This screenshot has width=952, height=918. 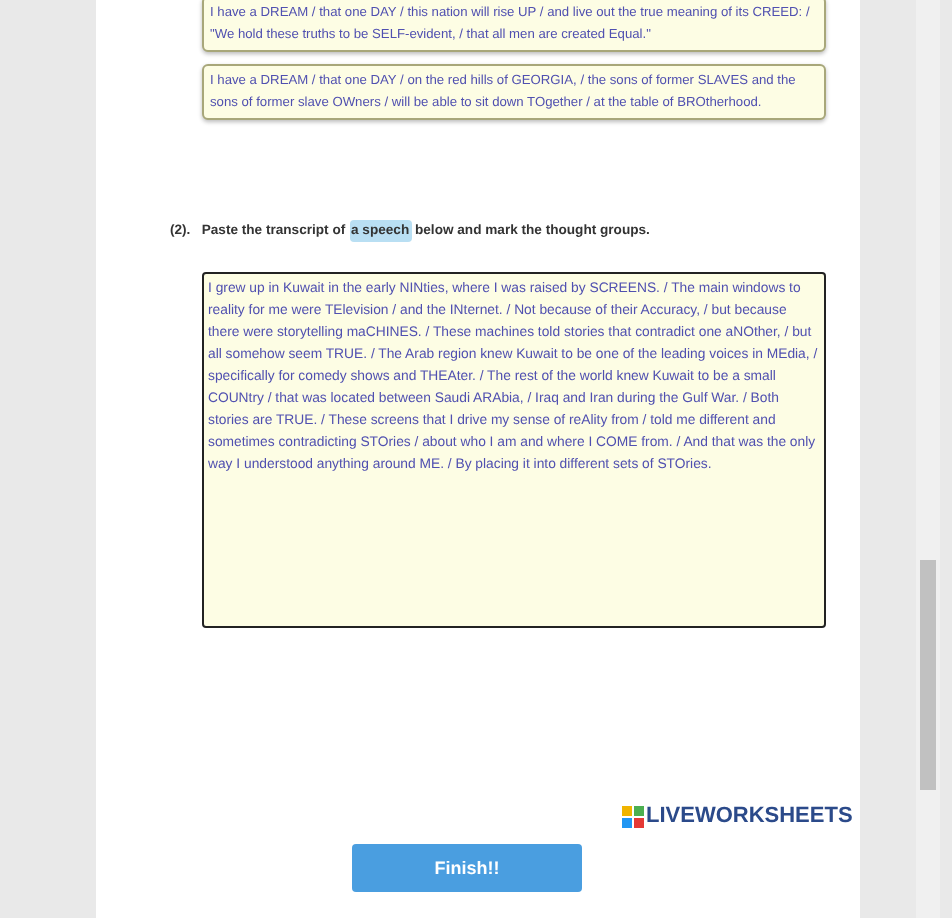 I want to click on scrollbar-thumb, so click(x=928, y=675).